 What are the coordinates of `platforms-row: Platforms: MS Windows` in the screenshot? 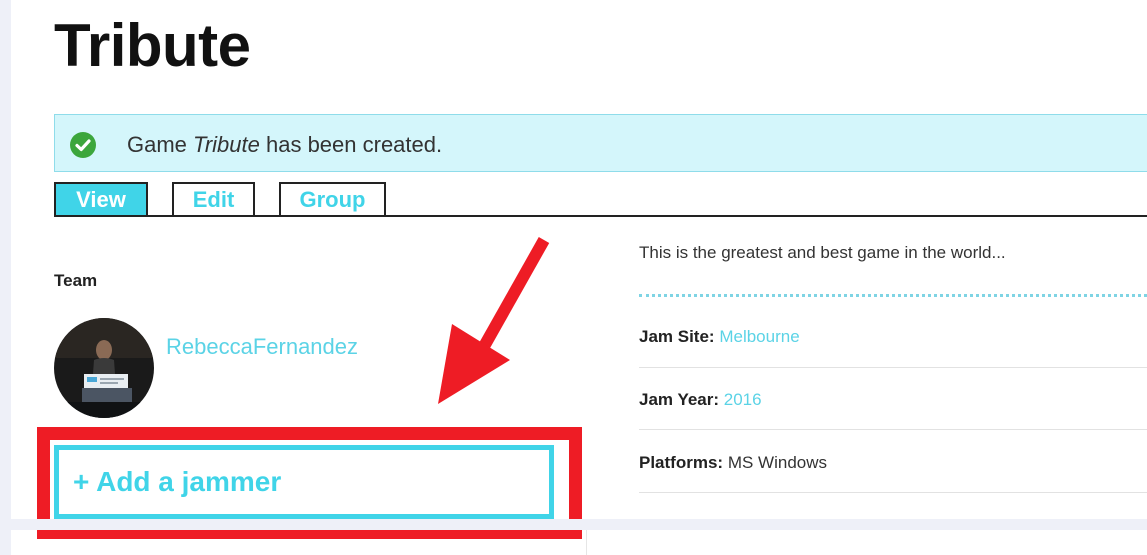 It's located at (893, 462).